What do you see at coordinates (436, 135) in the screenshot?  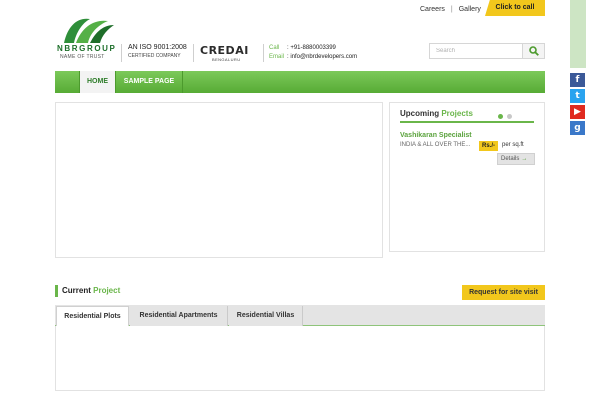 I see `project-name-link: Vashikaran Specialist` at bounding box center [436, 135].